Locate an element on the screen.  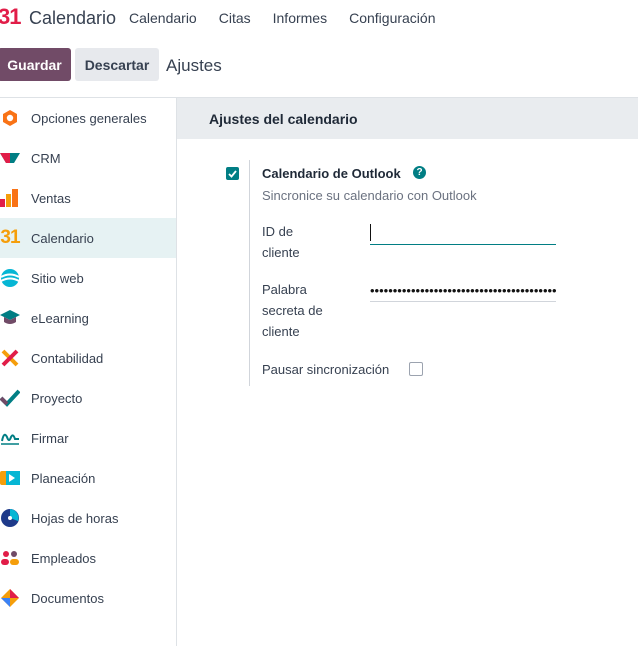
sidebar-item-label: Firmar is located at coordinates (50, 438).